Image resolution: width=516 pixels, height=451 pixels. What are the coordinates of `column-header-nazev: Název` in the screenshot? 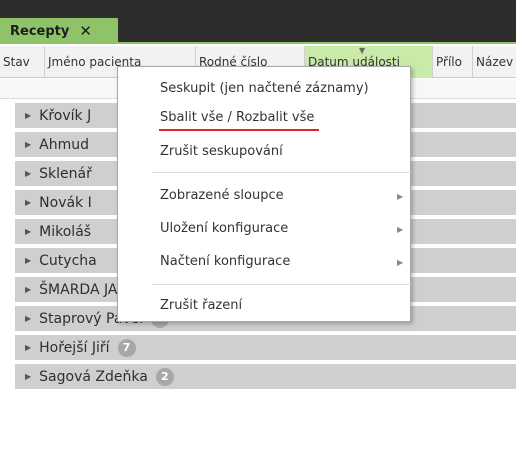 It's located at (494, 62).